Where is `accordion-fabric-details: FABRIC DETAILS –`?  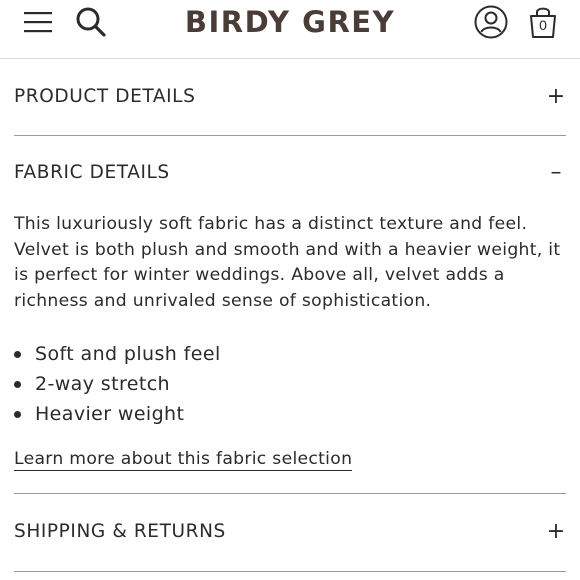
accordion-fabric-details: FABRIC DETAILS – is located at coordinates (290, 172).